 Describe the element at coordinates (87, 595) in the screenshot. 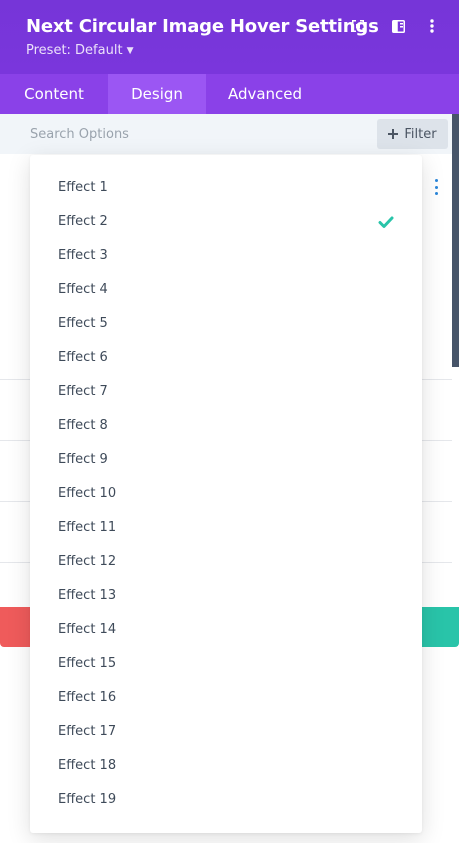

I see `option-label: Effect 13` at that location.